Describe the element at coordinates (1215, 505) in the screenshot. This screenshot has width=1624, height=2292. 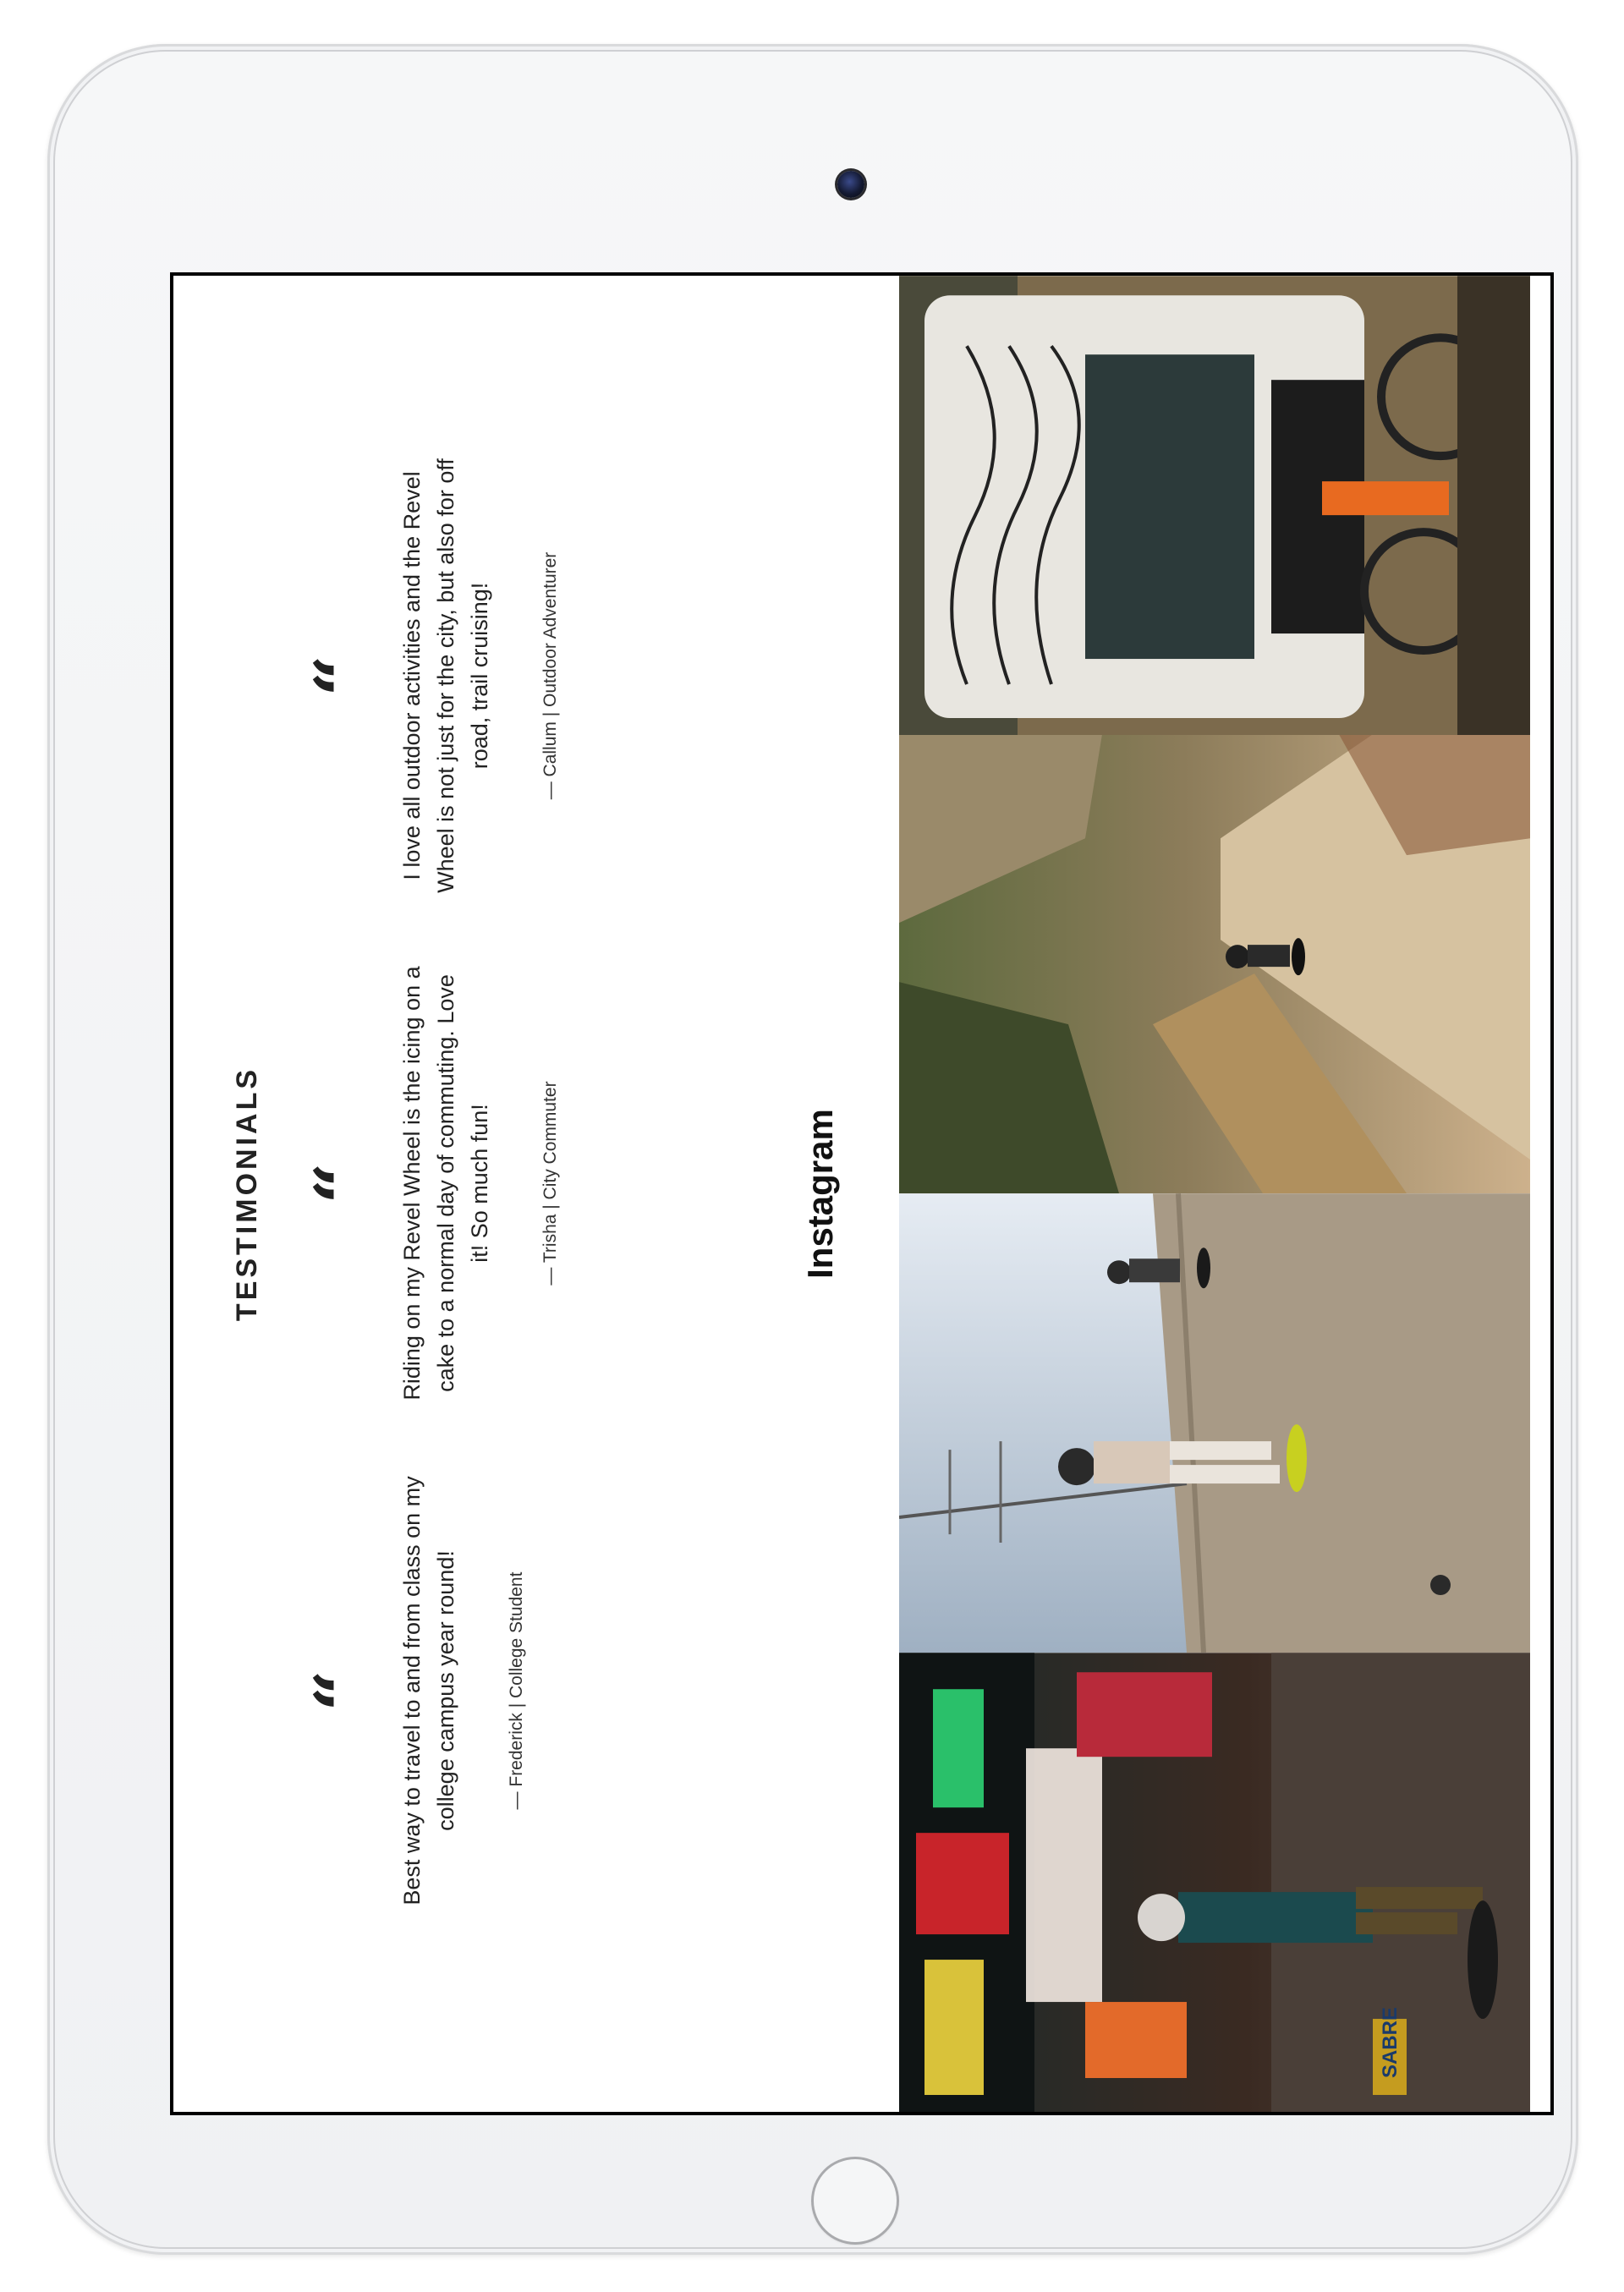
I see `van-with-bike-photo` at that location.